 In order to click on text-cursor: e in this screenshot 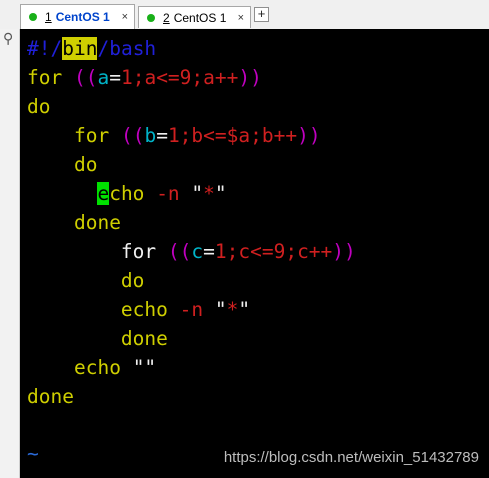, I will do `click(103, 193)`.